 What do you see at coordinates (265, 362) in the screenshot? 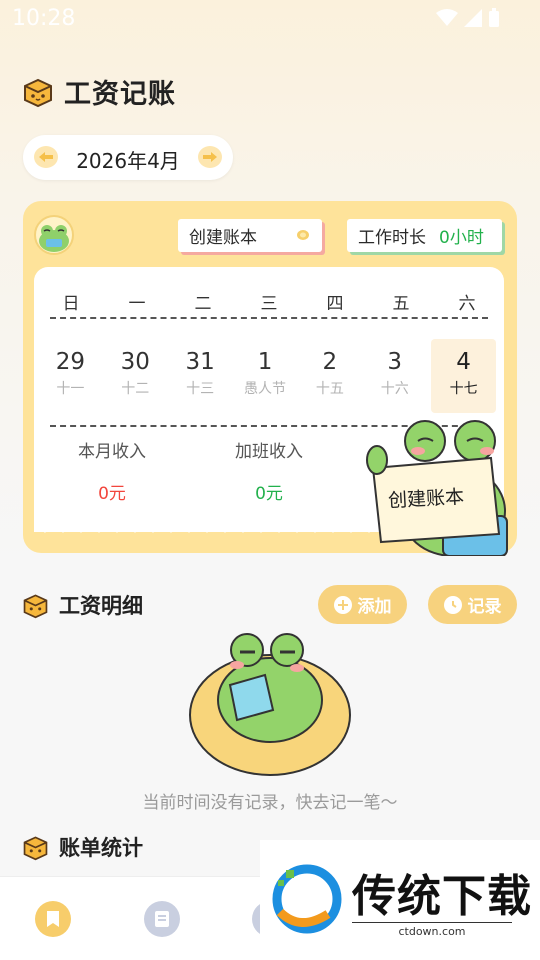
I see `day-number: 1` at bounding box center [265, 362].